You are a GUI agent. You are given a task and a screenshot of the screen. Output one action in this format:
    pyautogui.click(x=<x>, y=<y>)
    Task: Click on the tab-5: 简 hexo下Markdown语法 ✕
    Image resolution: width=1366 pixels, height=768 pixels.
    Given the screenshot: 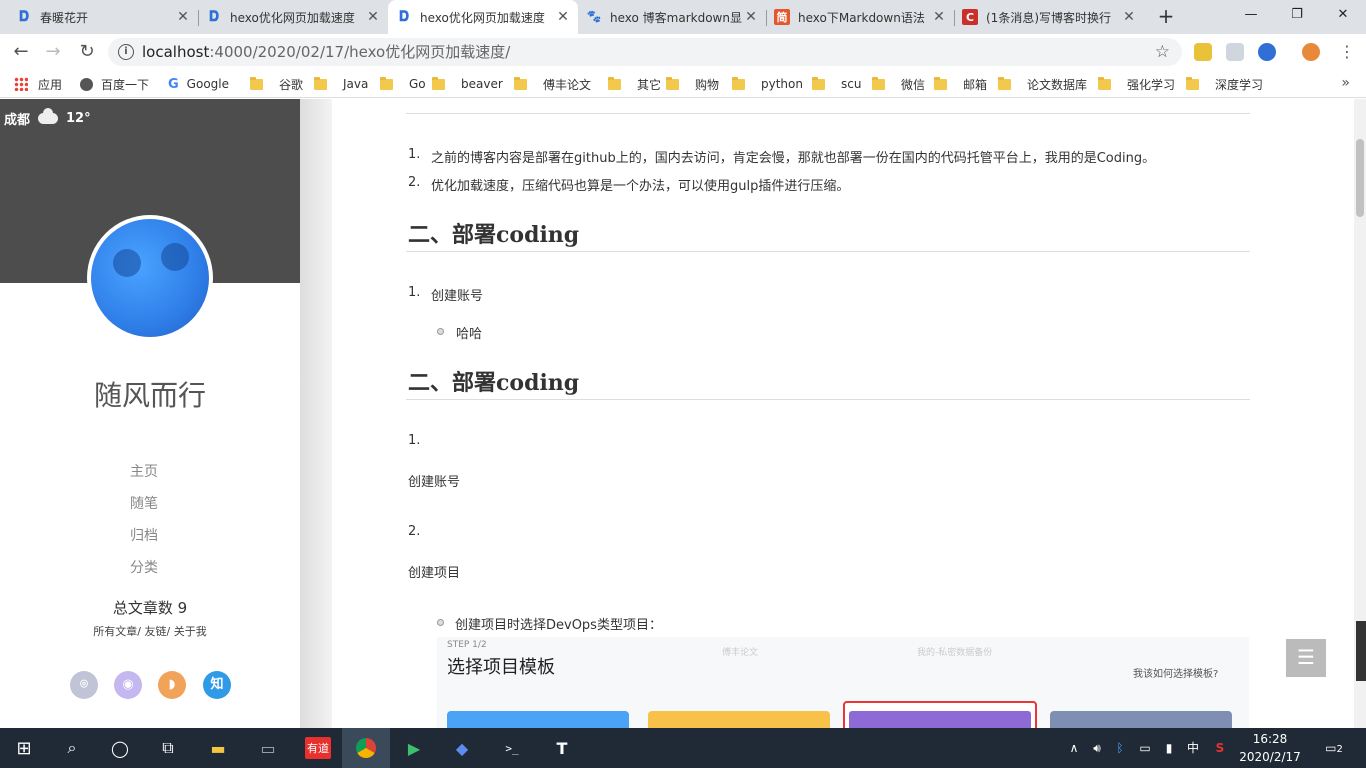 What is the action you would take?
    pyautogui.click(x=860, y=17)
    